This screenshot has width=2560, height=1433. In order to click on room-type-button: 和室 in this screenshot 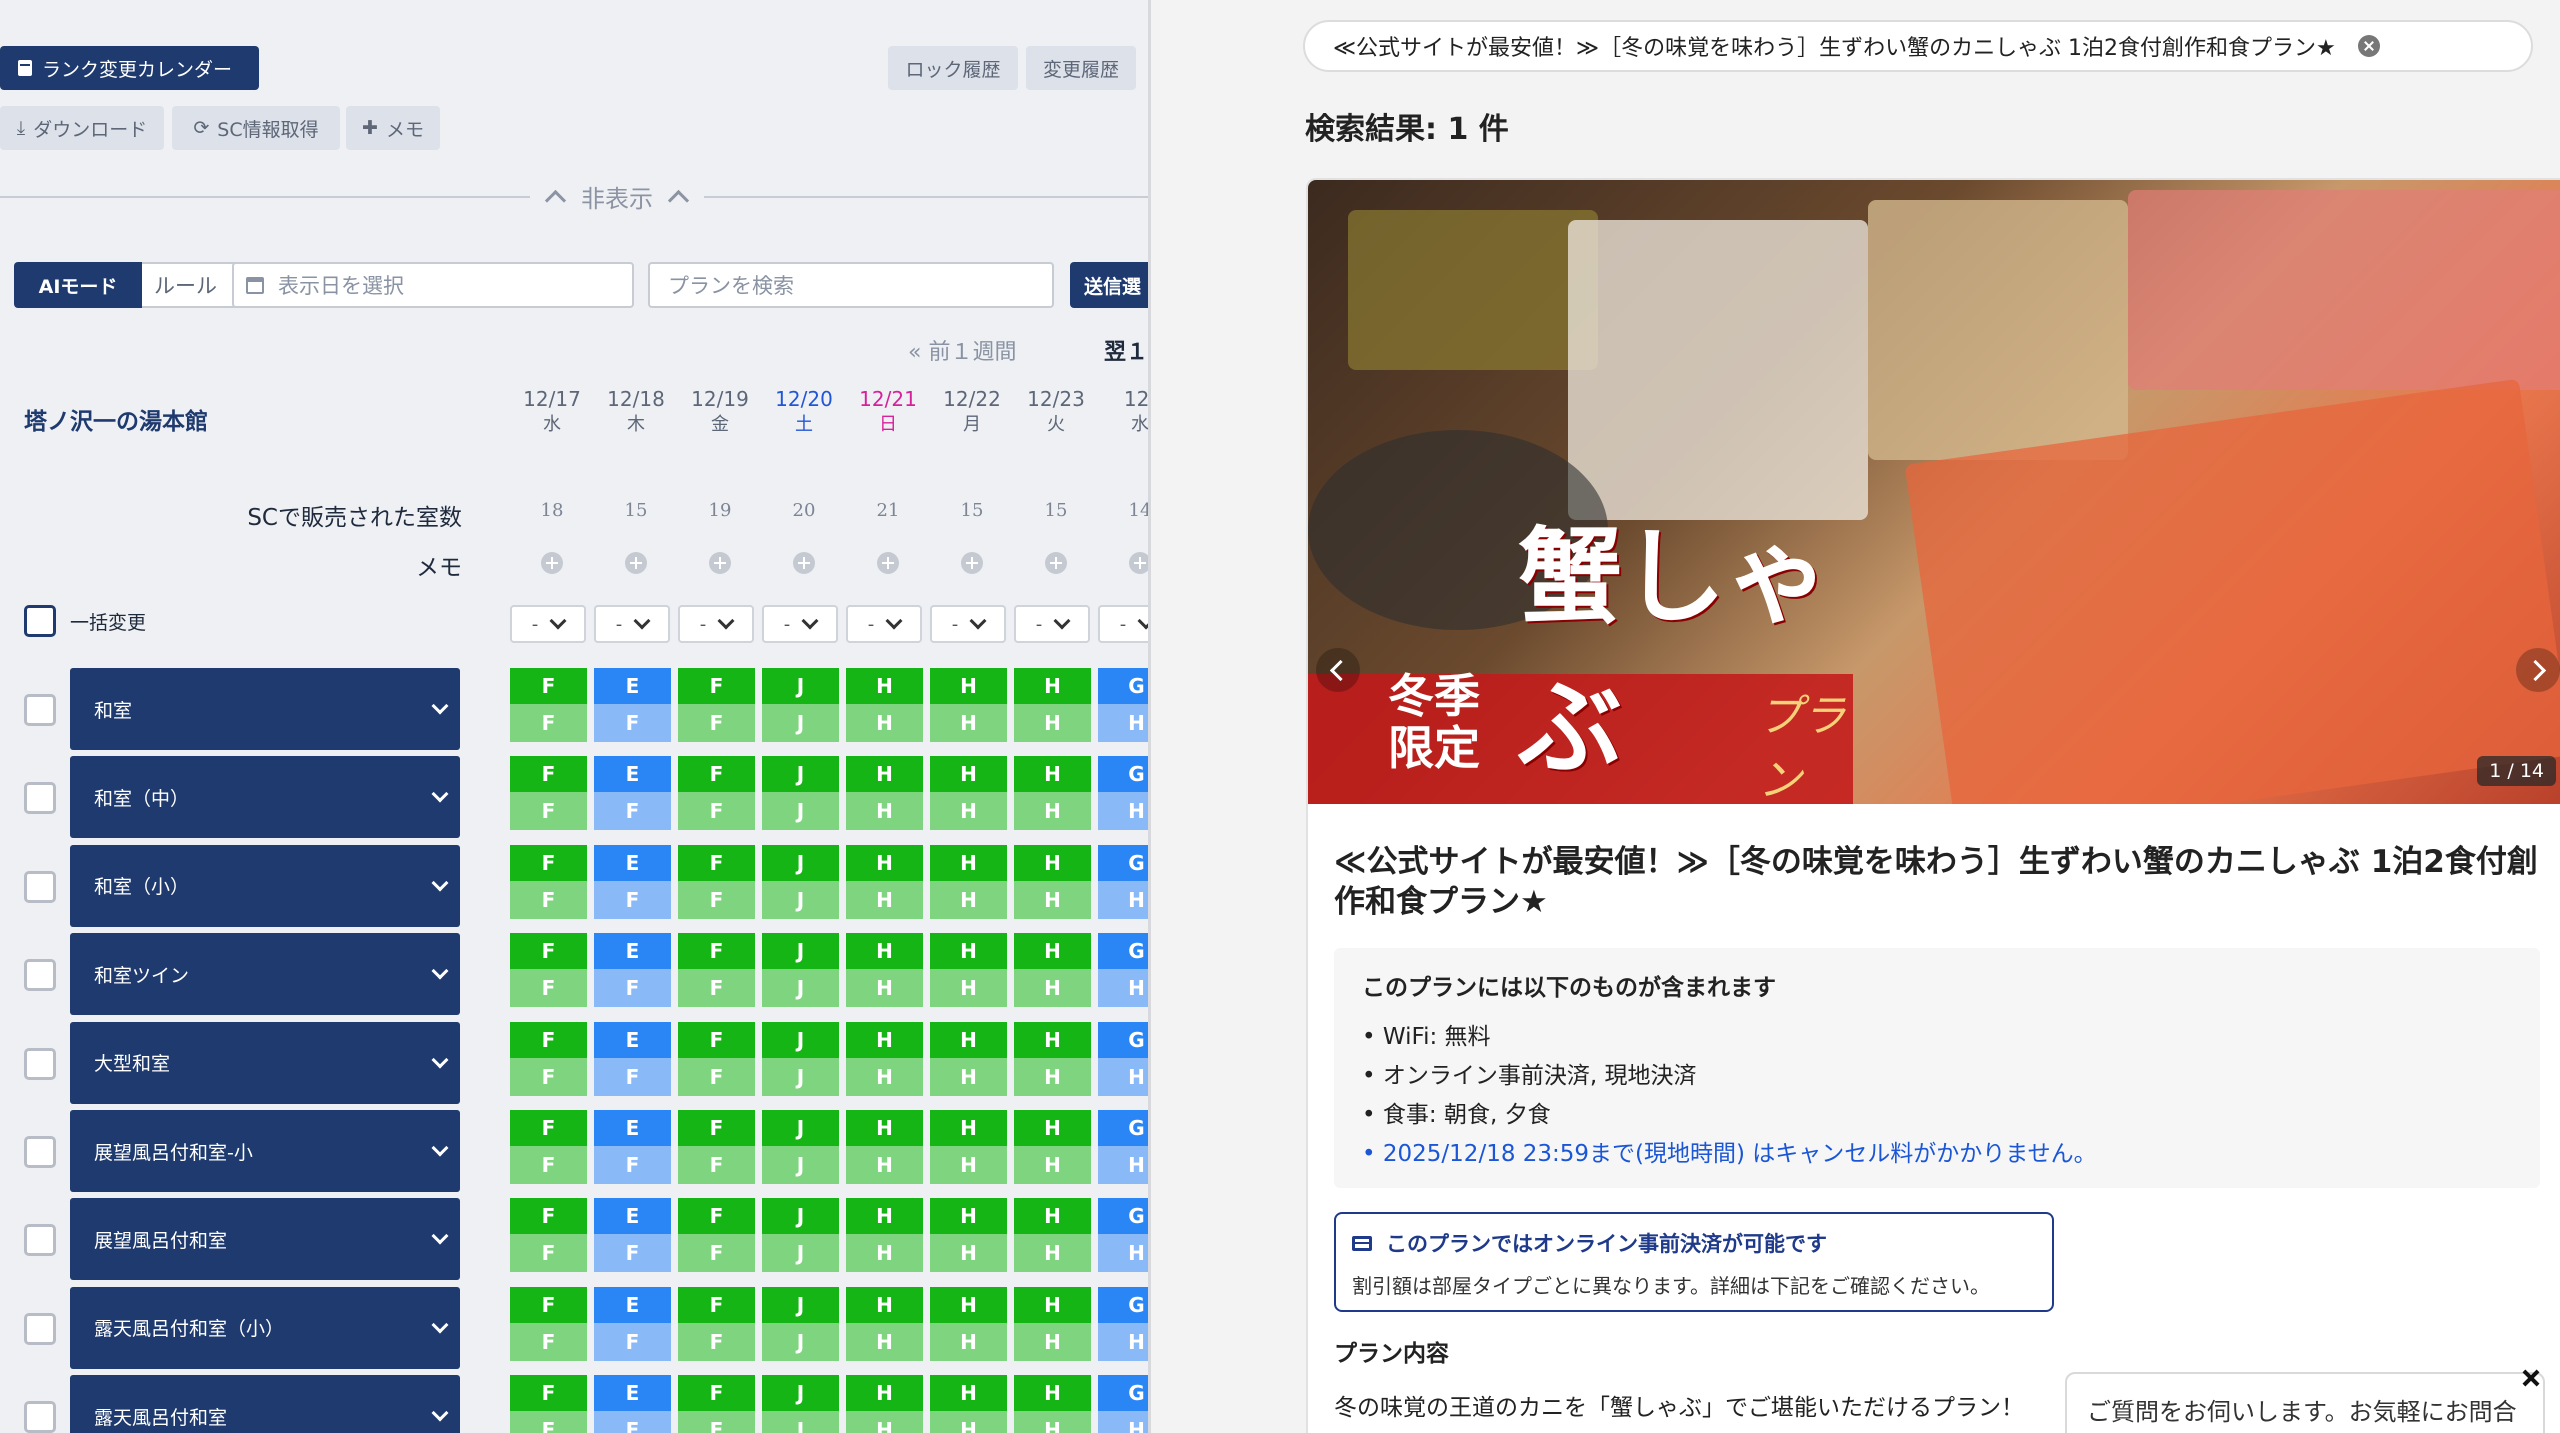, I will do `click(265, 709)`.